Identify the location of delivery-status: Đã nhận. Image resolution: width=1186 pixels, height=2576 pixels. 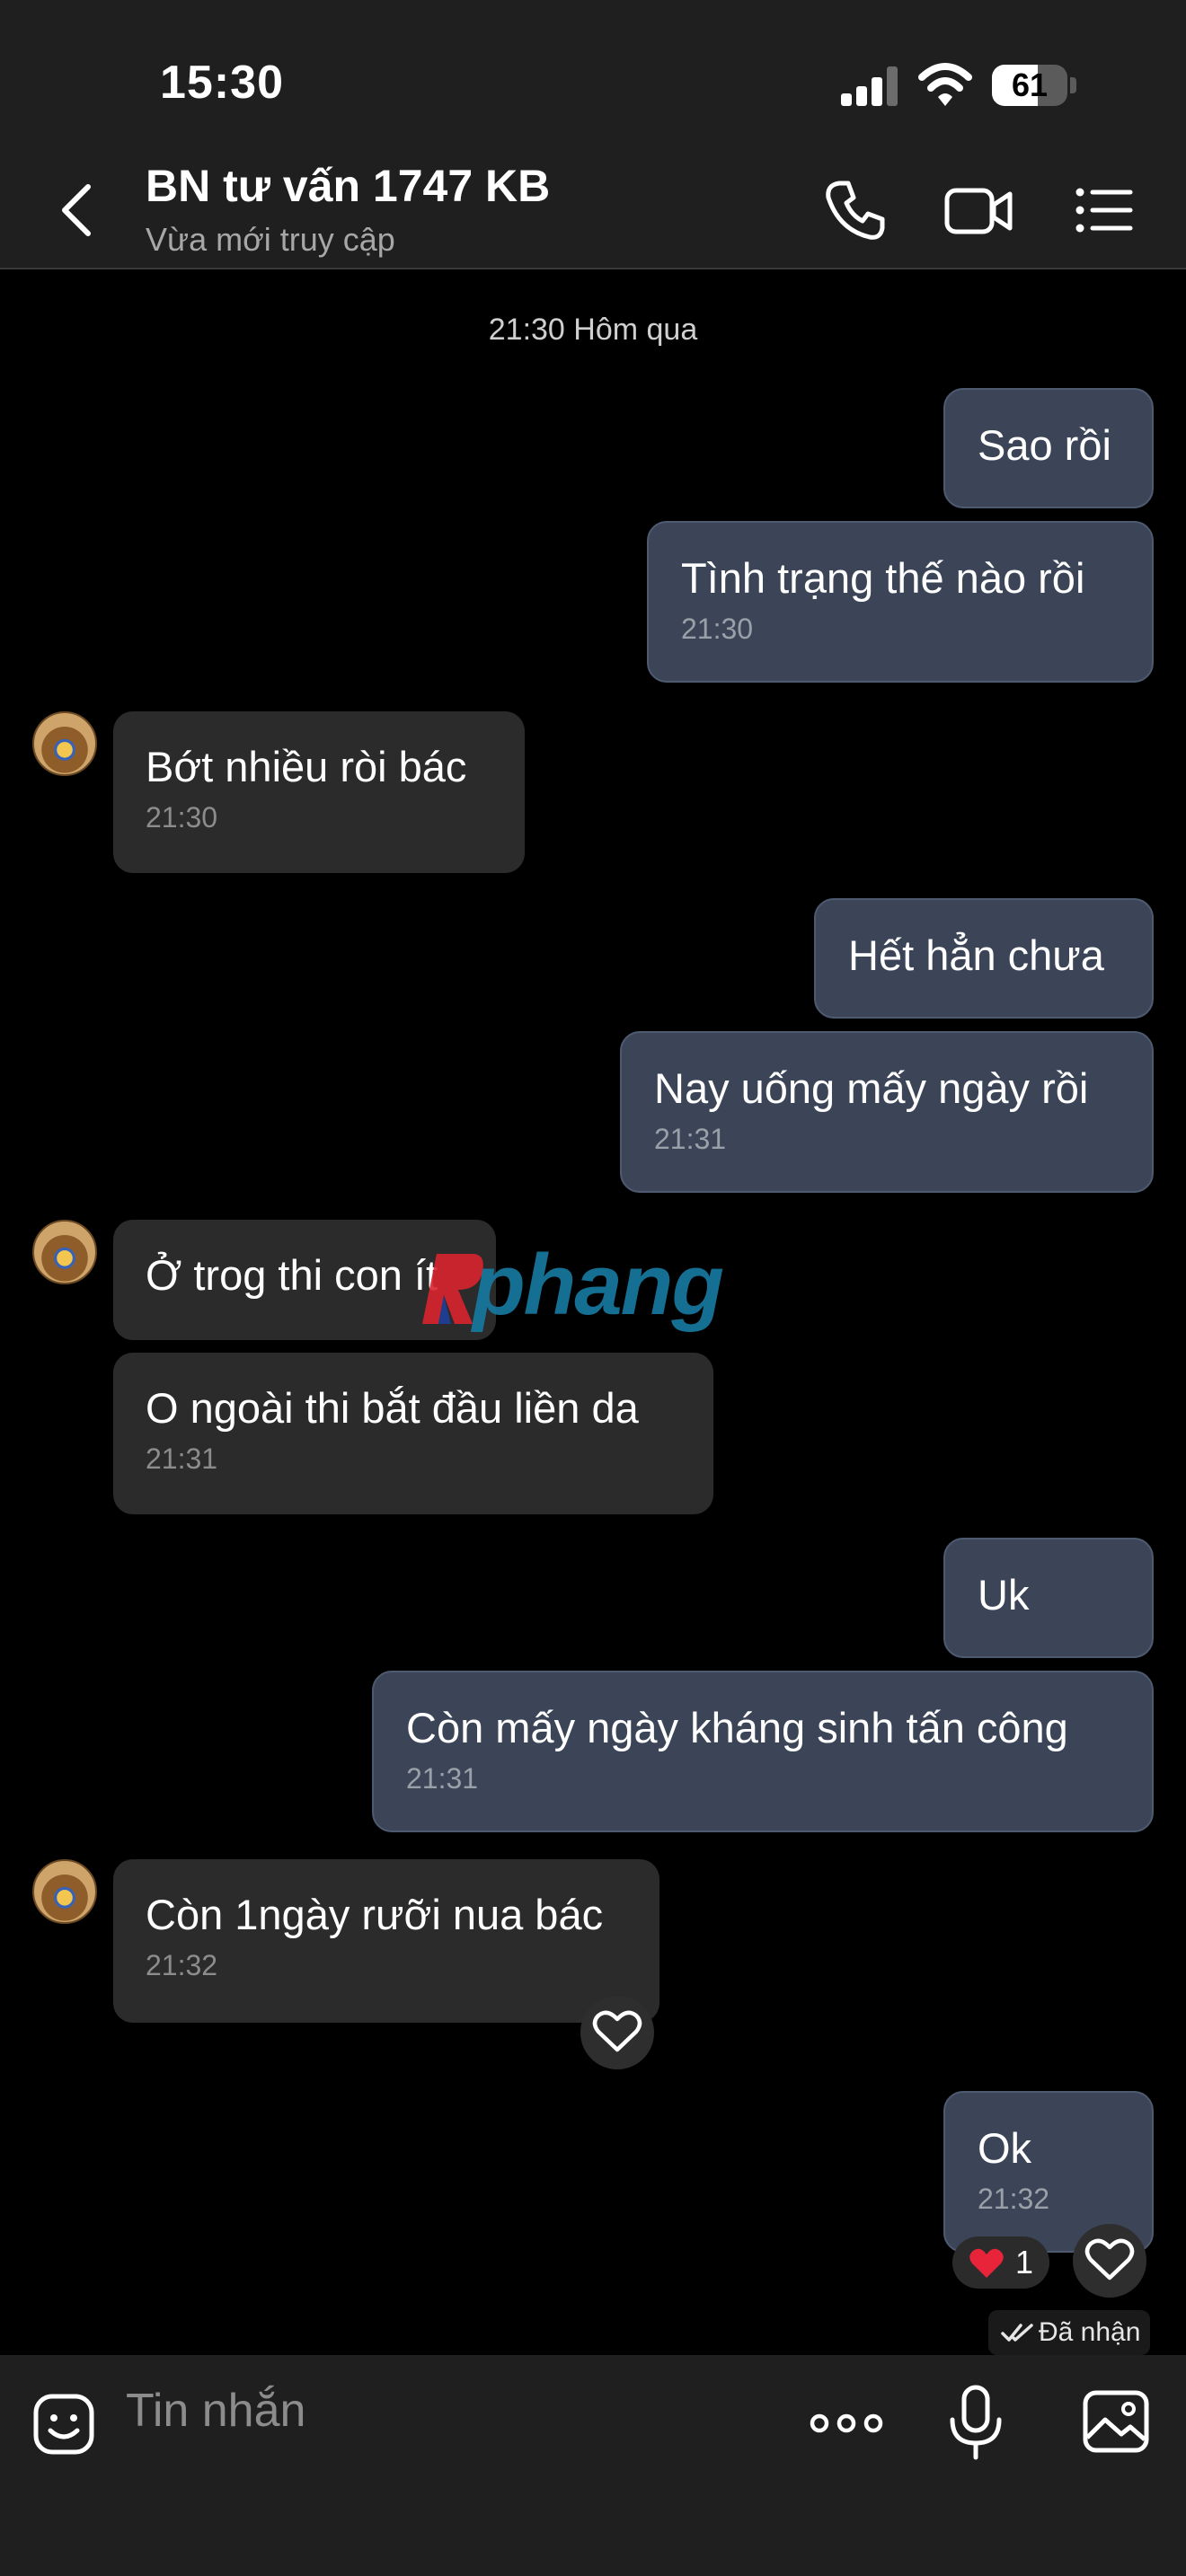
(1069, 2332).